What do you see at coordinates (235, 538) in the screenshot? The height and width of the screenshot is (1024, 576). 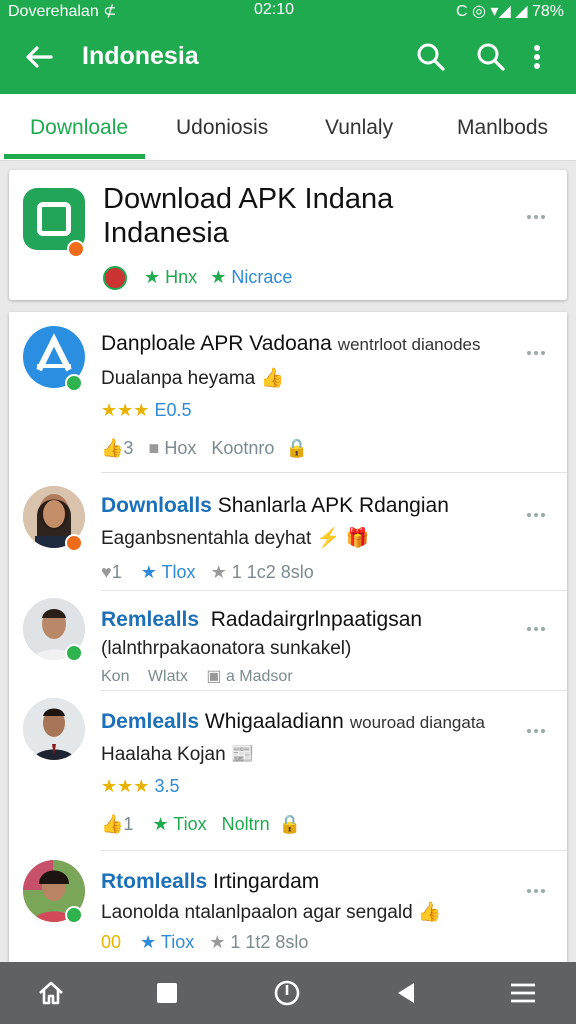 I see `item-subtitle: Eaganbsnentahla deyhat ⚡ 🎁` at bounding box center [235, 538].